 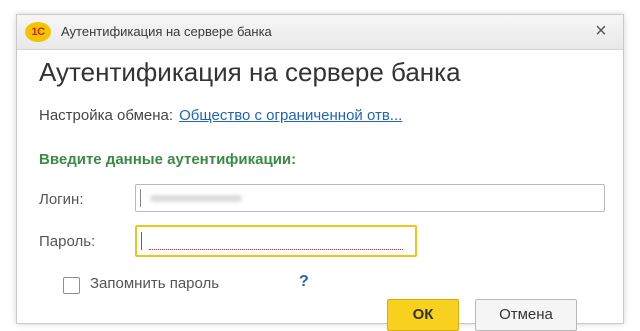 What do you see at coordinates (140, 198) in the screenshot?
I see `login-caret` at bounding box center [140, 198].